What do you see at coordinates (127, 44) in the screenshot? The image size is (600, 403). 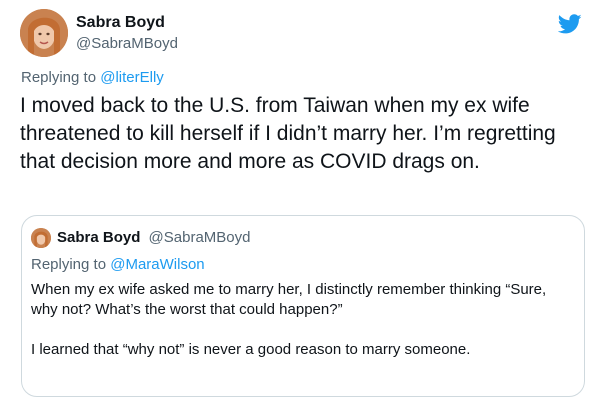 I see `user-handle: @SabraMBoyd` at bounding box center [127, 44].